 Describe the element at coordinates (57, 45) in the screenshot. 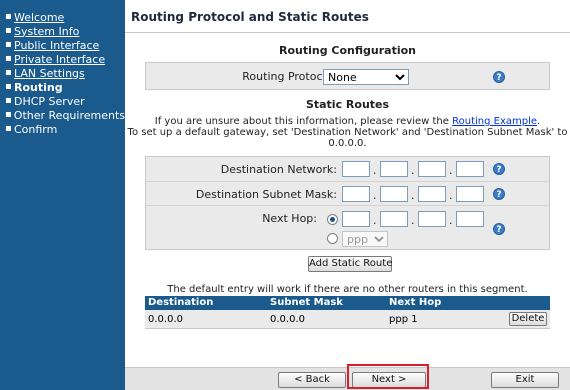

I see `sidebar-item-label: Public Interface` at that location.